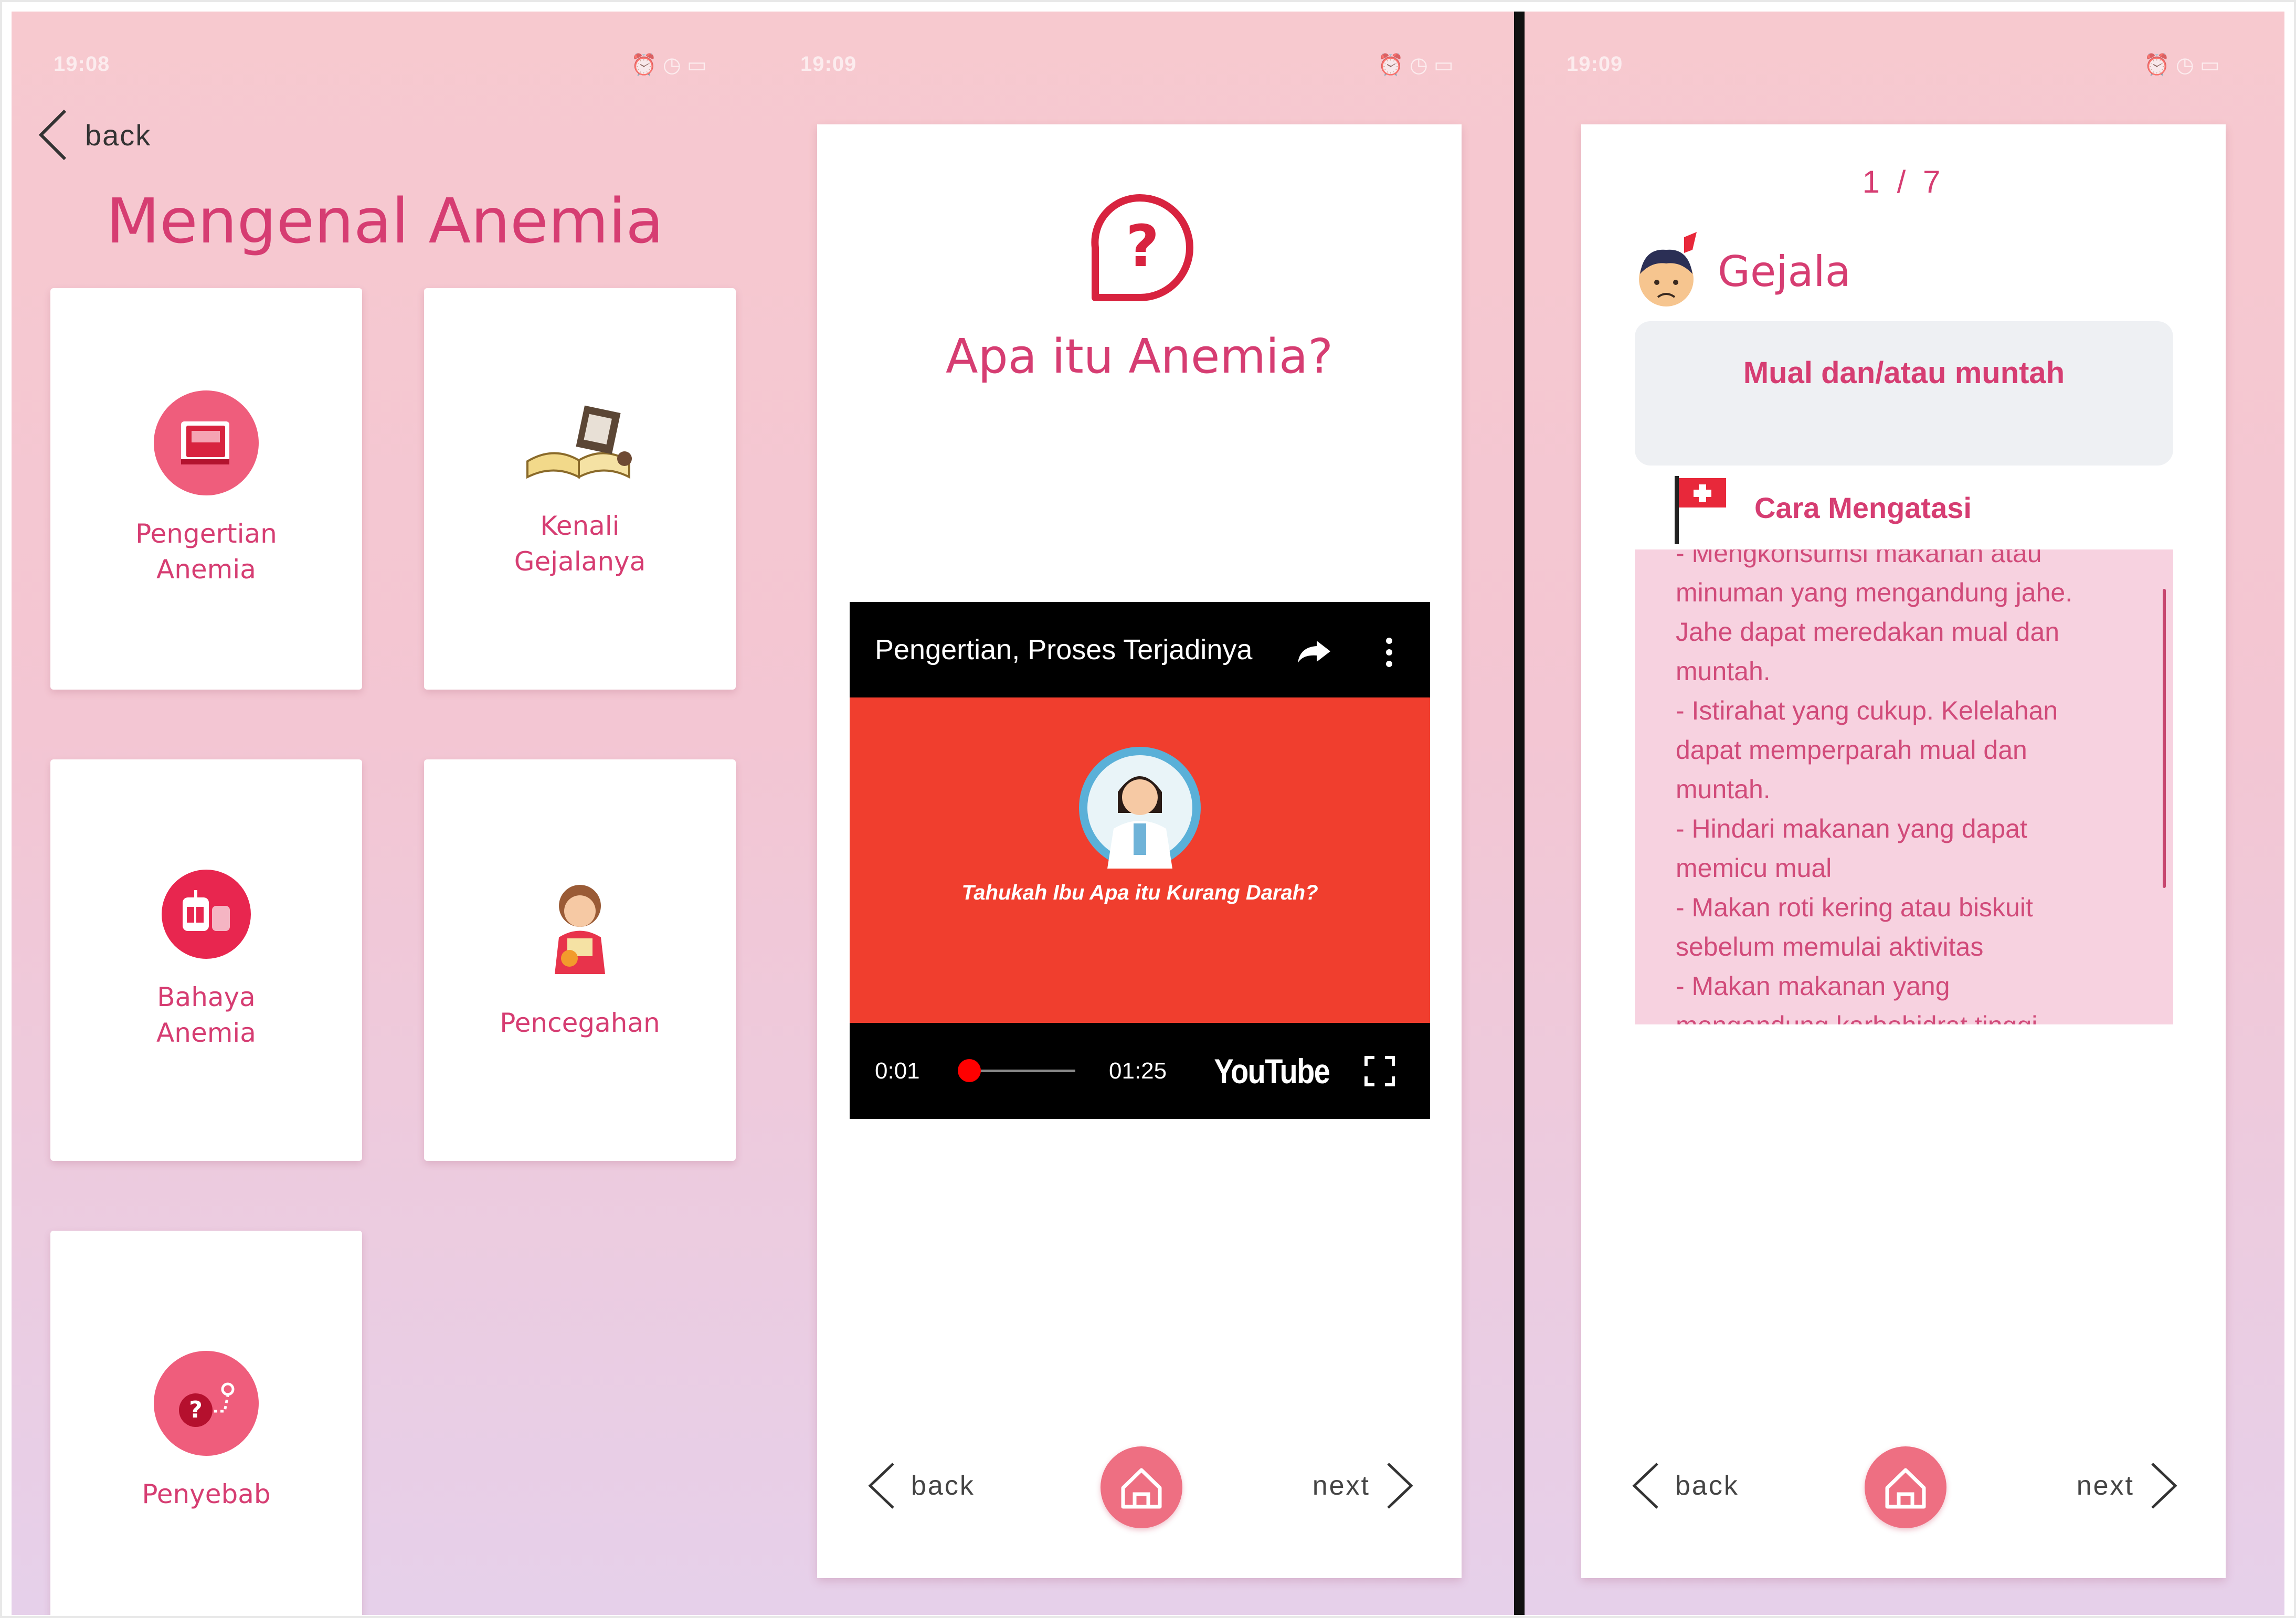 This screenshot has height=1618, width=2296. I want to click on share-icon, so click(1314, 652).